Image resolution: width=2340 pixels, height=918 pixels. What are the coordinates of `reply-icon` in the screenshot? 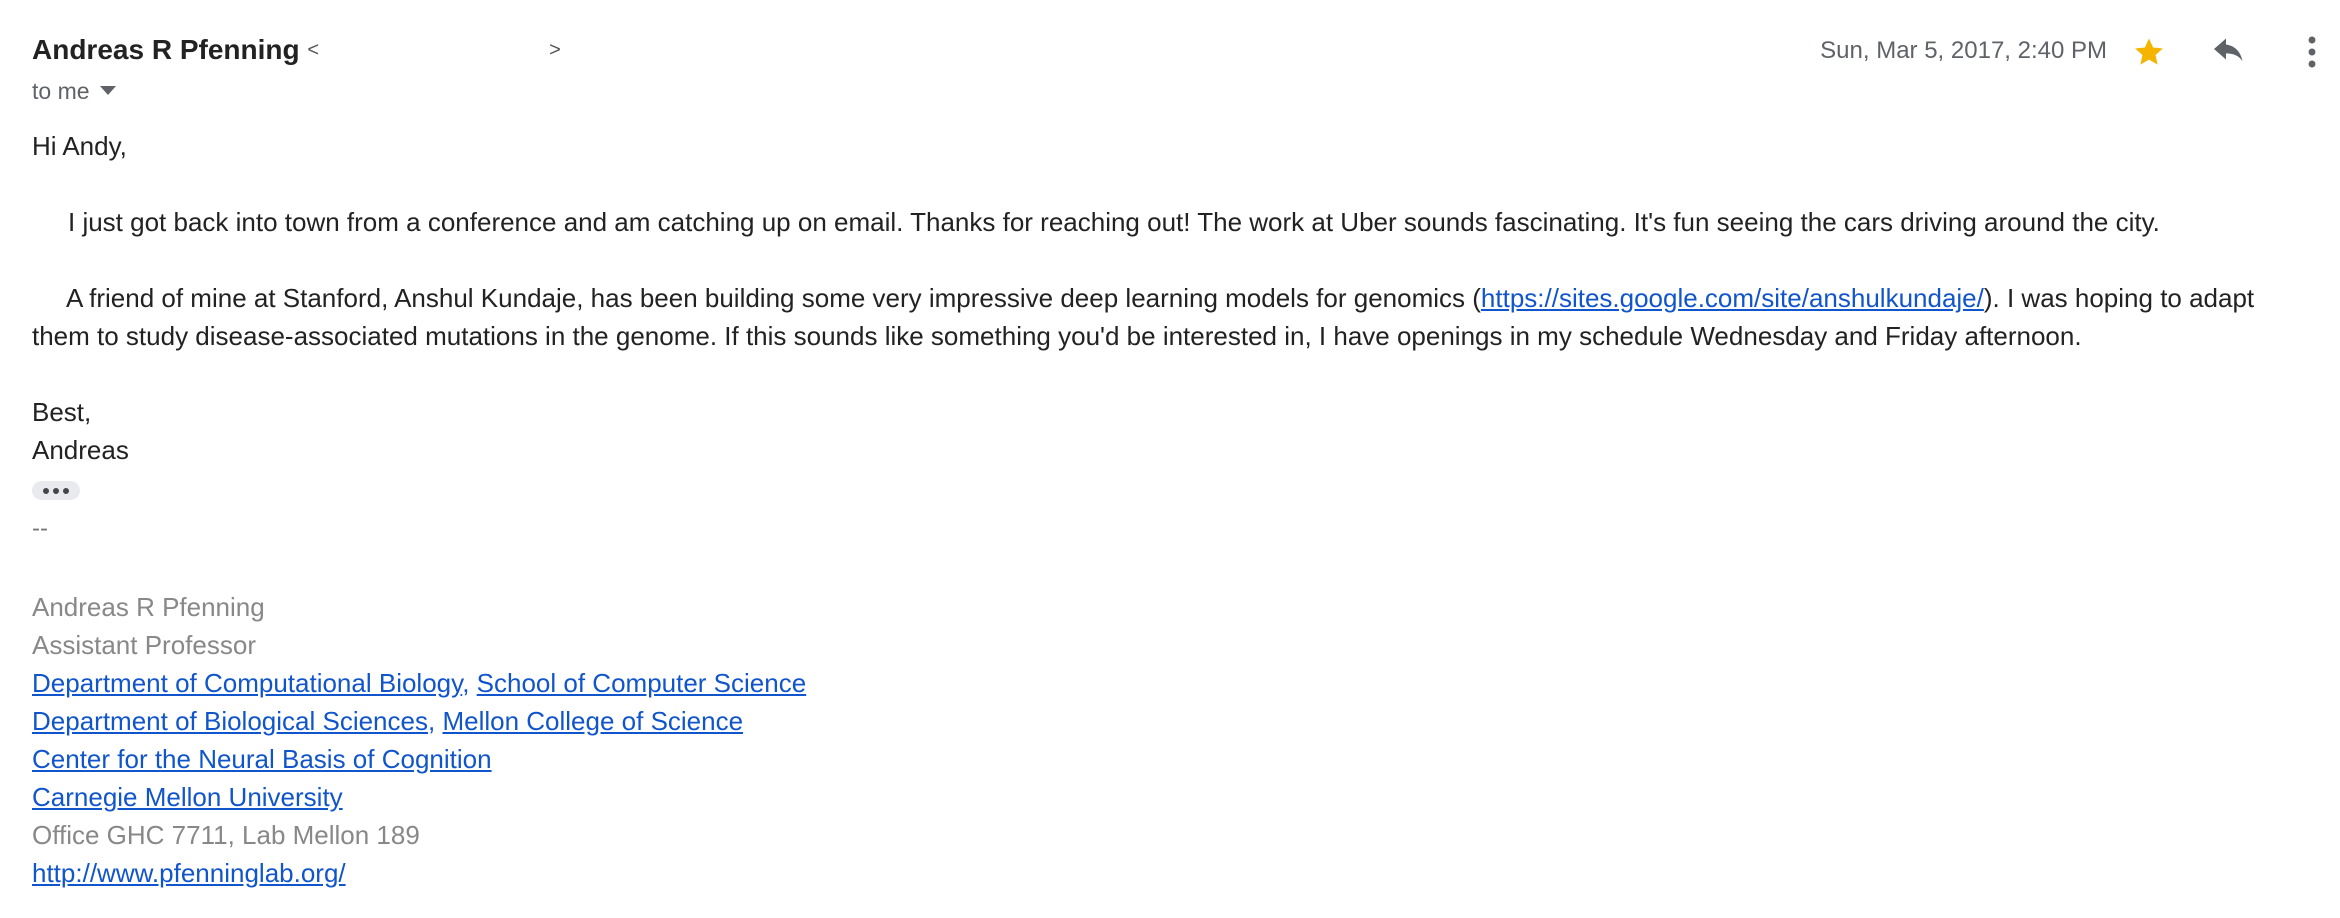 It's located at (2228, 49).